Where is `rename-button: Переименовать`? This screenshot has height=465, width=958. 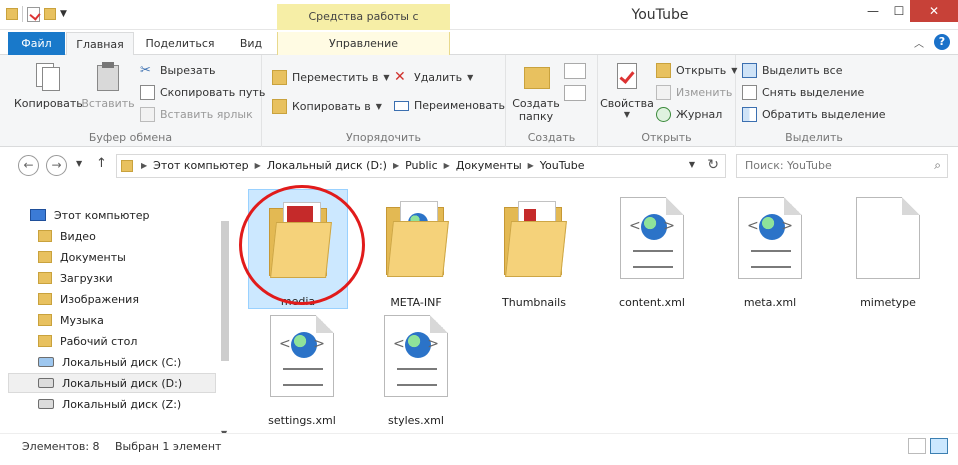 rename-button: Переименовать is located at coordinates (449, 105).